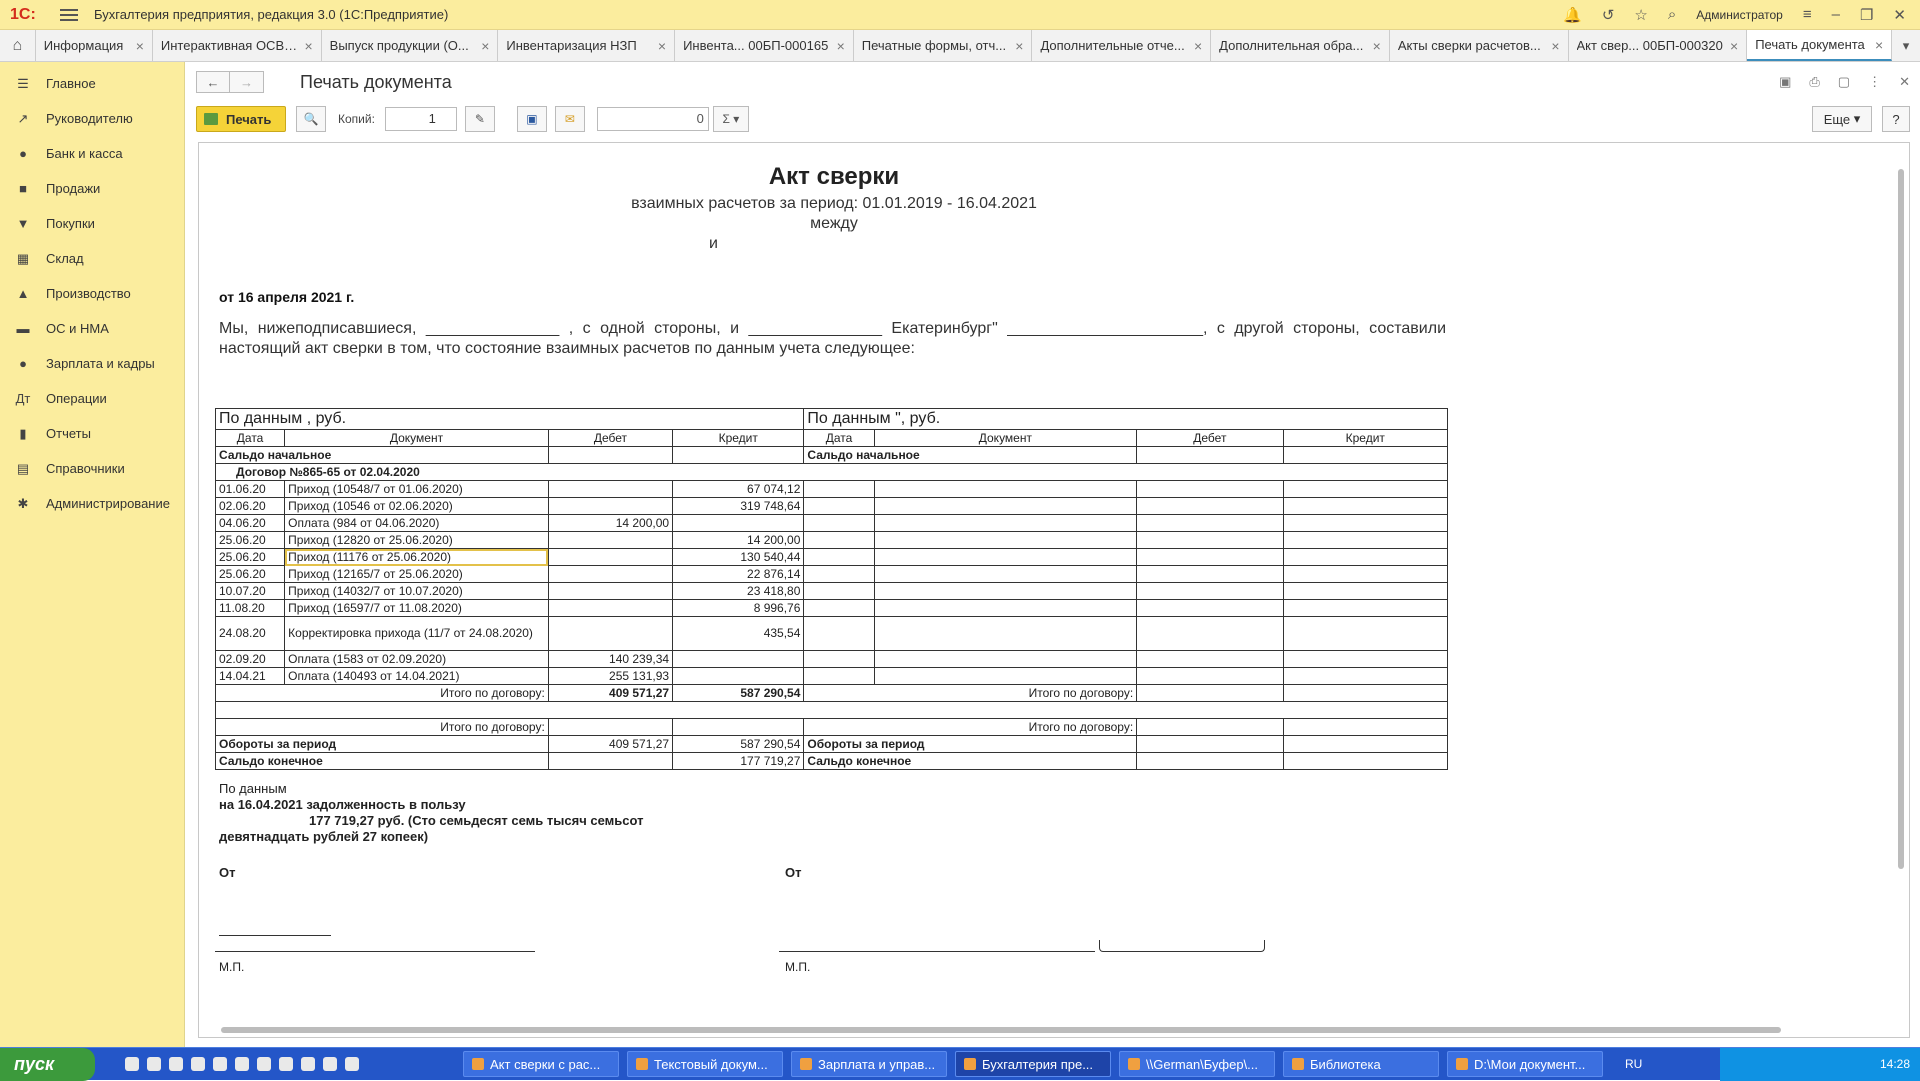 The width and height of the screenshot is (1920, 1081). What do you see at coordinates (1899, 15) in the screenshot?
I see `close-icon: ✕` at bounding box center [1899, 15].